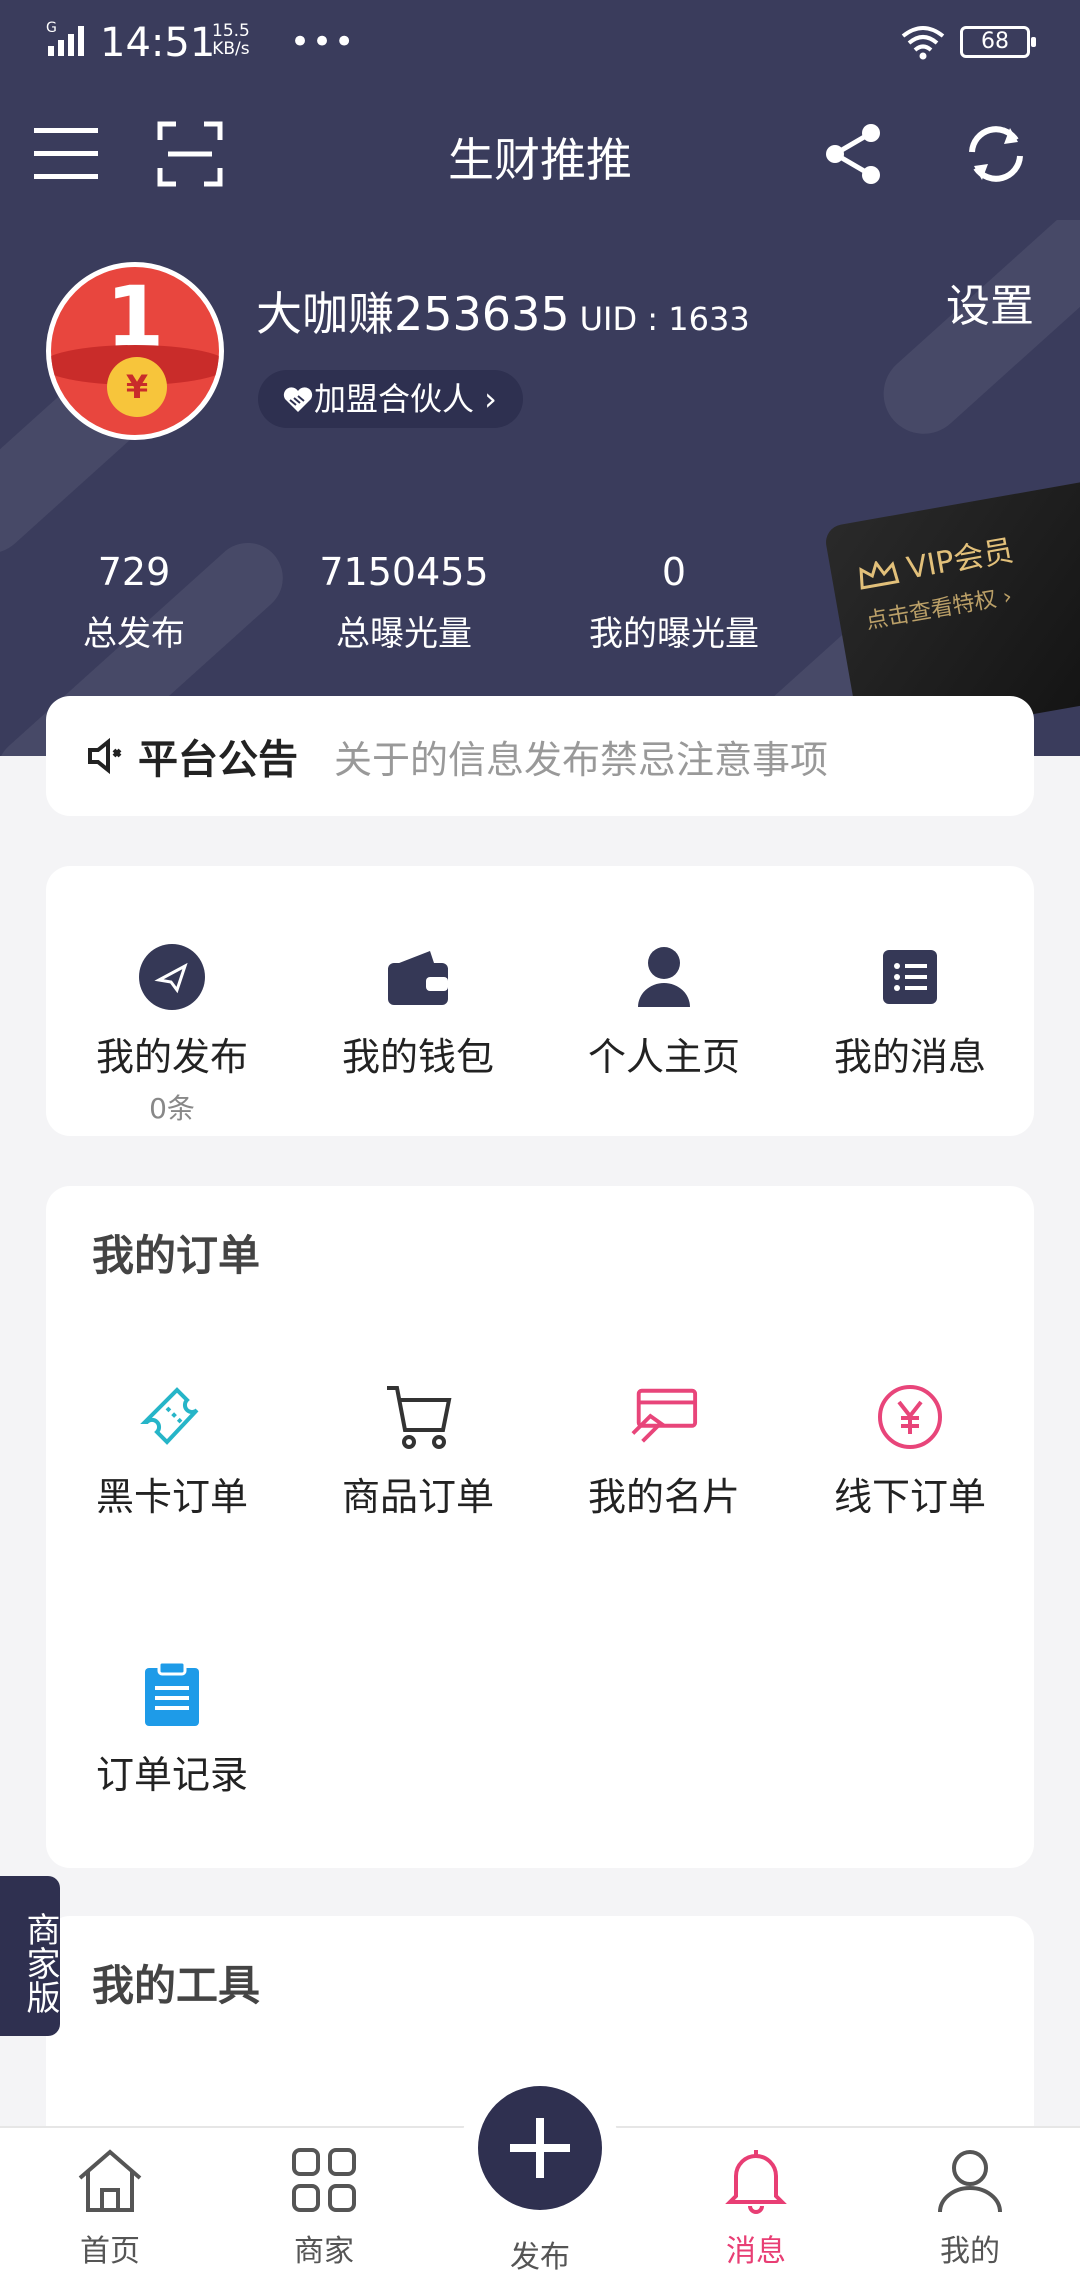 The image size is (1080, 2280). What do you see at coordinates (218, 760) in the screenshot?
I see `notice-label: 平台公告` at bounding box center [218, 760].